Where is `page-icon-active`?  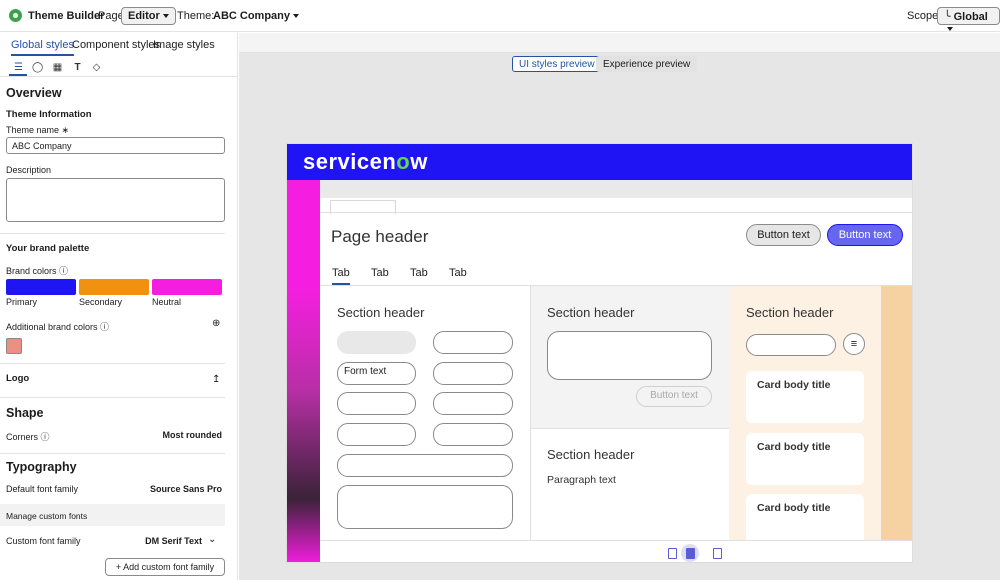
page-icon-active is located at coordinates (690, 553).